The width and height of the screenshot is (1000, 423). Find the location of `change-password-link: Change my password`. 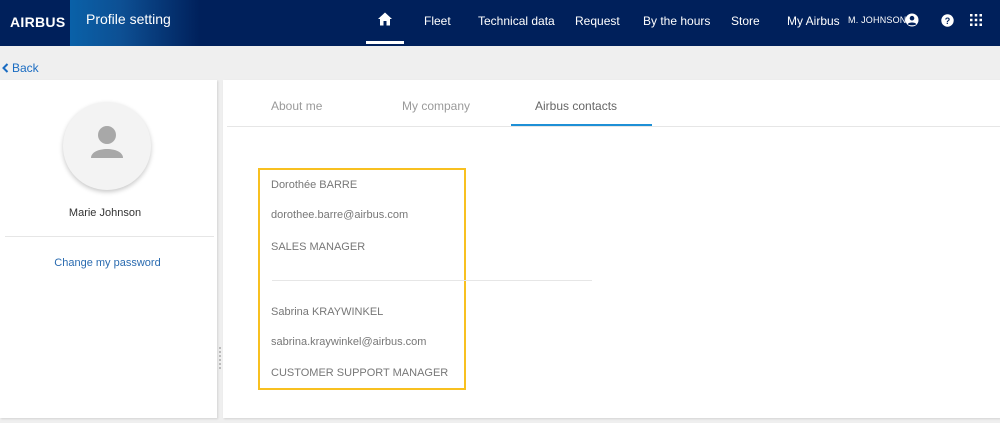

change-password-link: Change my password is located at coordinates (107, 263).